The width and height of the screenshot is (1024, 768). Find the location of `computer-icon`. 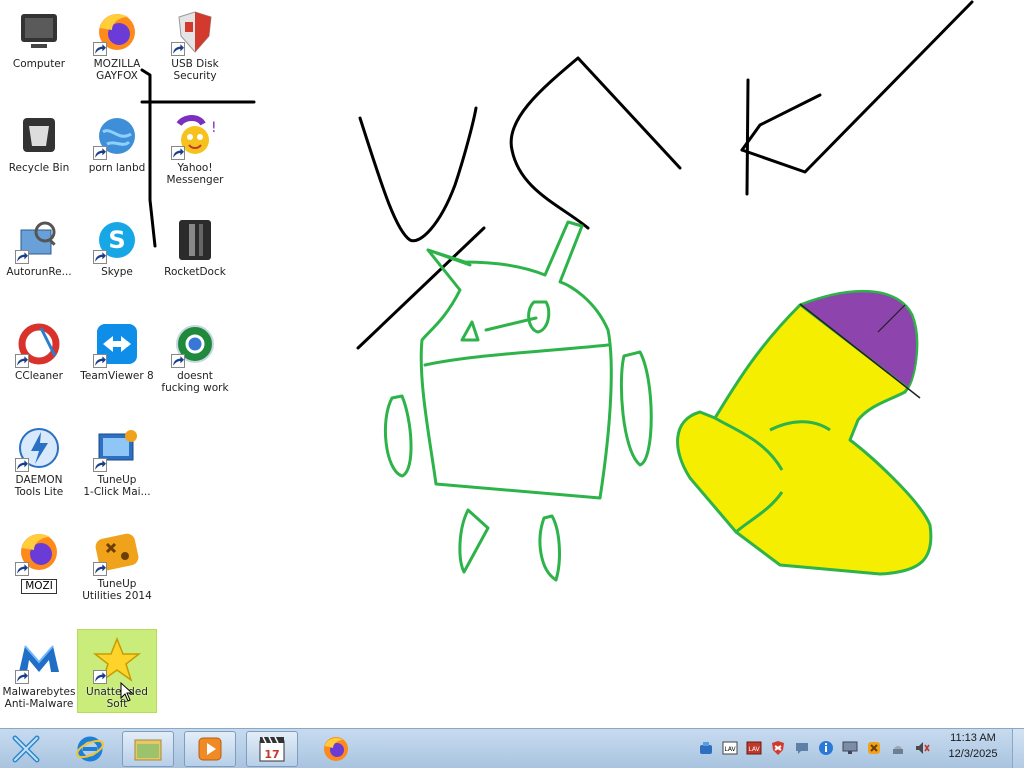

computer-icon is located at coordinates (39, 32).